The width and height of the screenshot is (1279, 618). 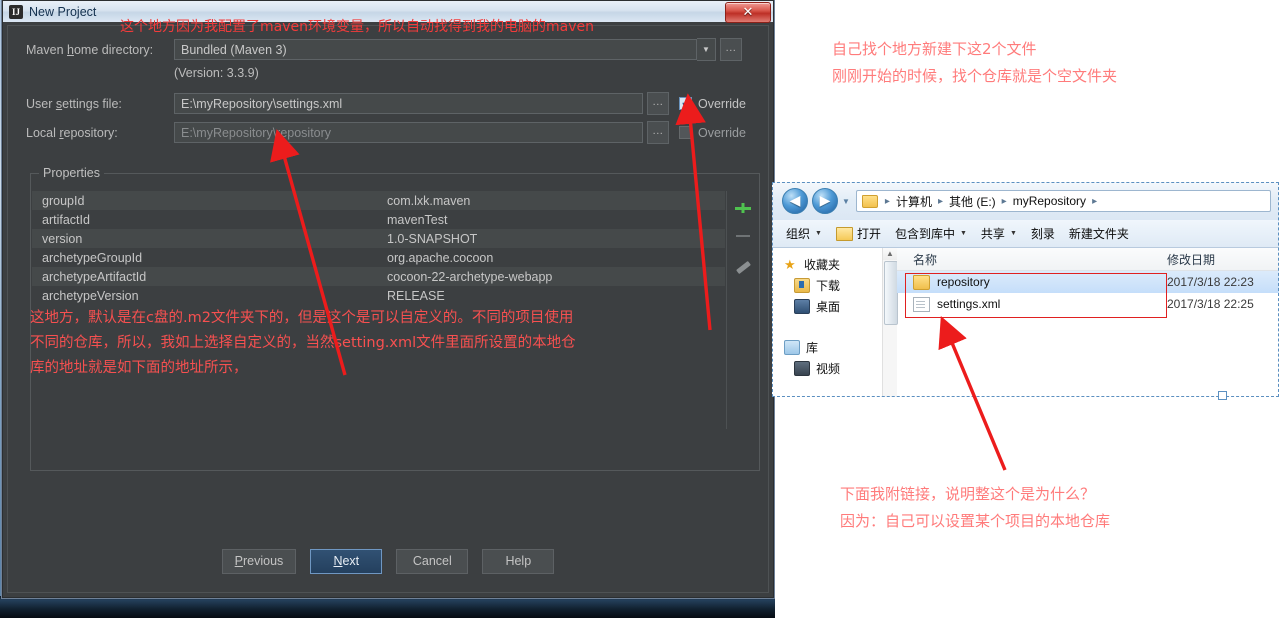 I want to click on column-header-date: 修改日期, so click(x=1223, y=259).